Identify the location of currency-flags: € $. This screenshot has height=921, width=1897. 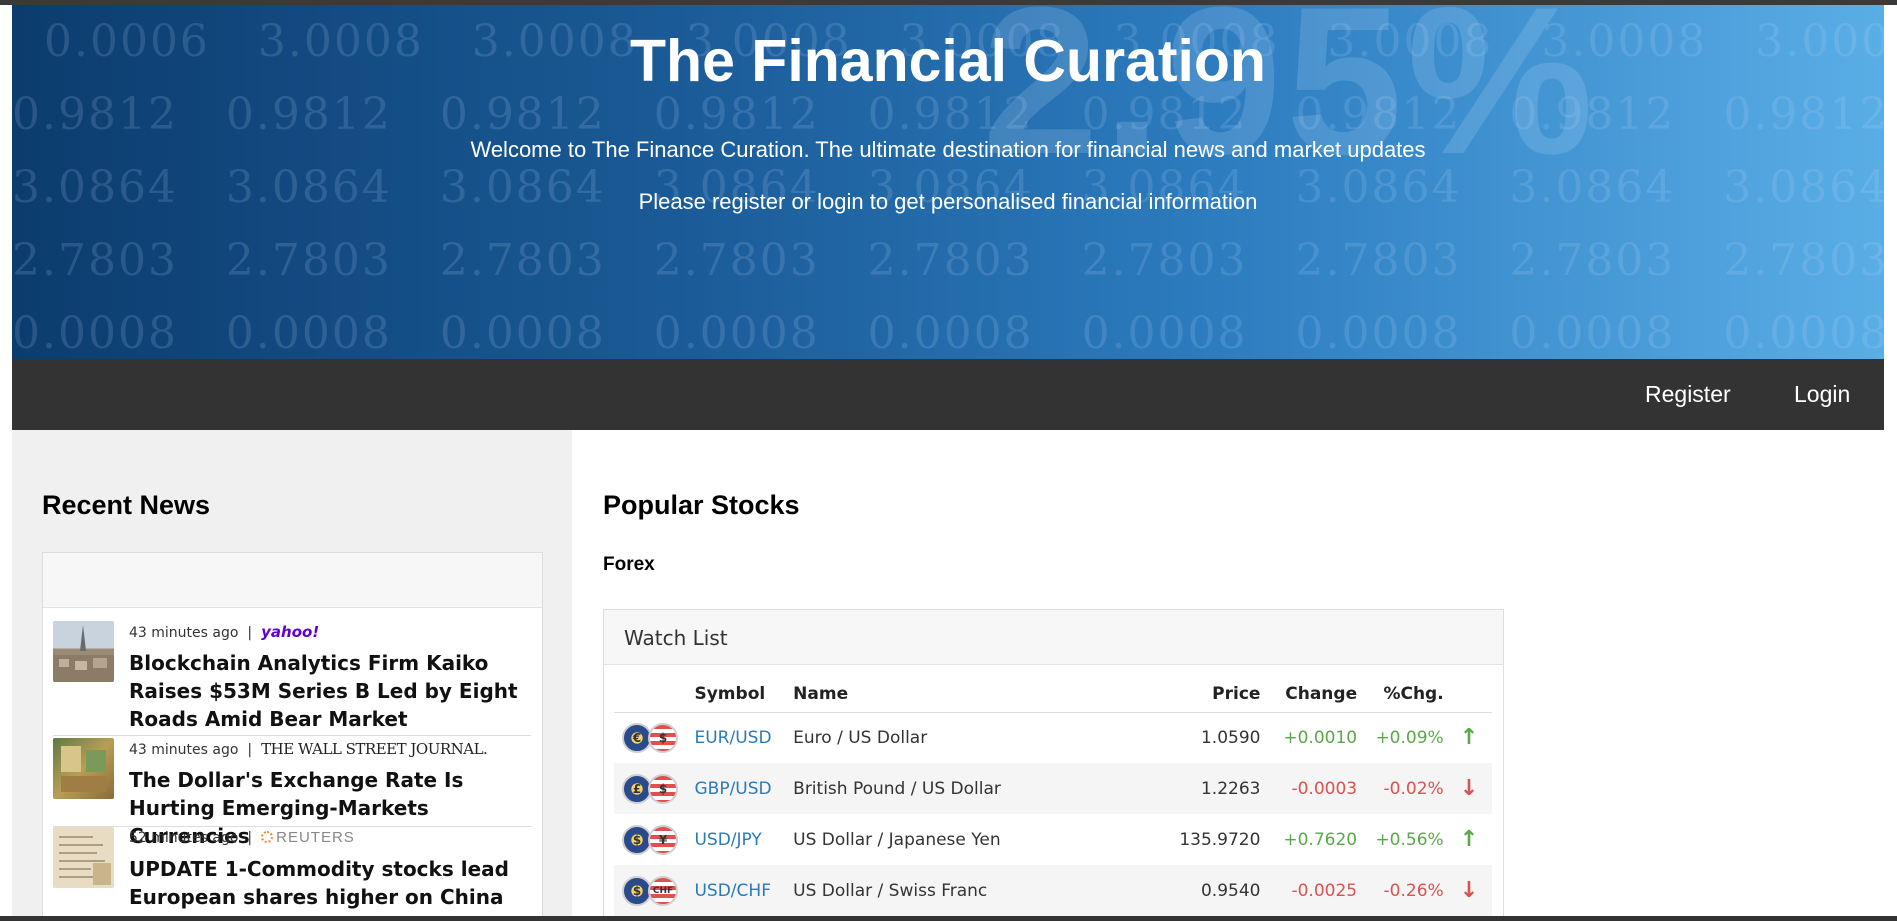
(650, 737).